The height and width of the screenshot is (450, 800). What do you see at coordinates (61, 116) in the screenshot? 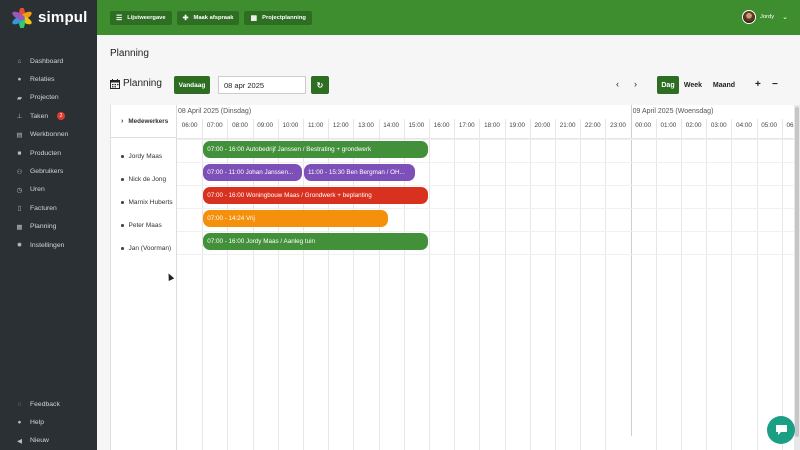
I see `tasks-count-badge: 2` at bounding box center [61, 116].